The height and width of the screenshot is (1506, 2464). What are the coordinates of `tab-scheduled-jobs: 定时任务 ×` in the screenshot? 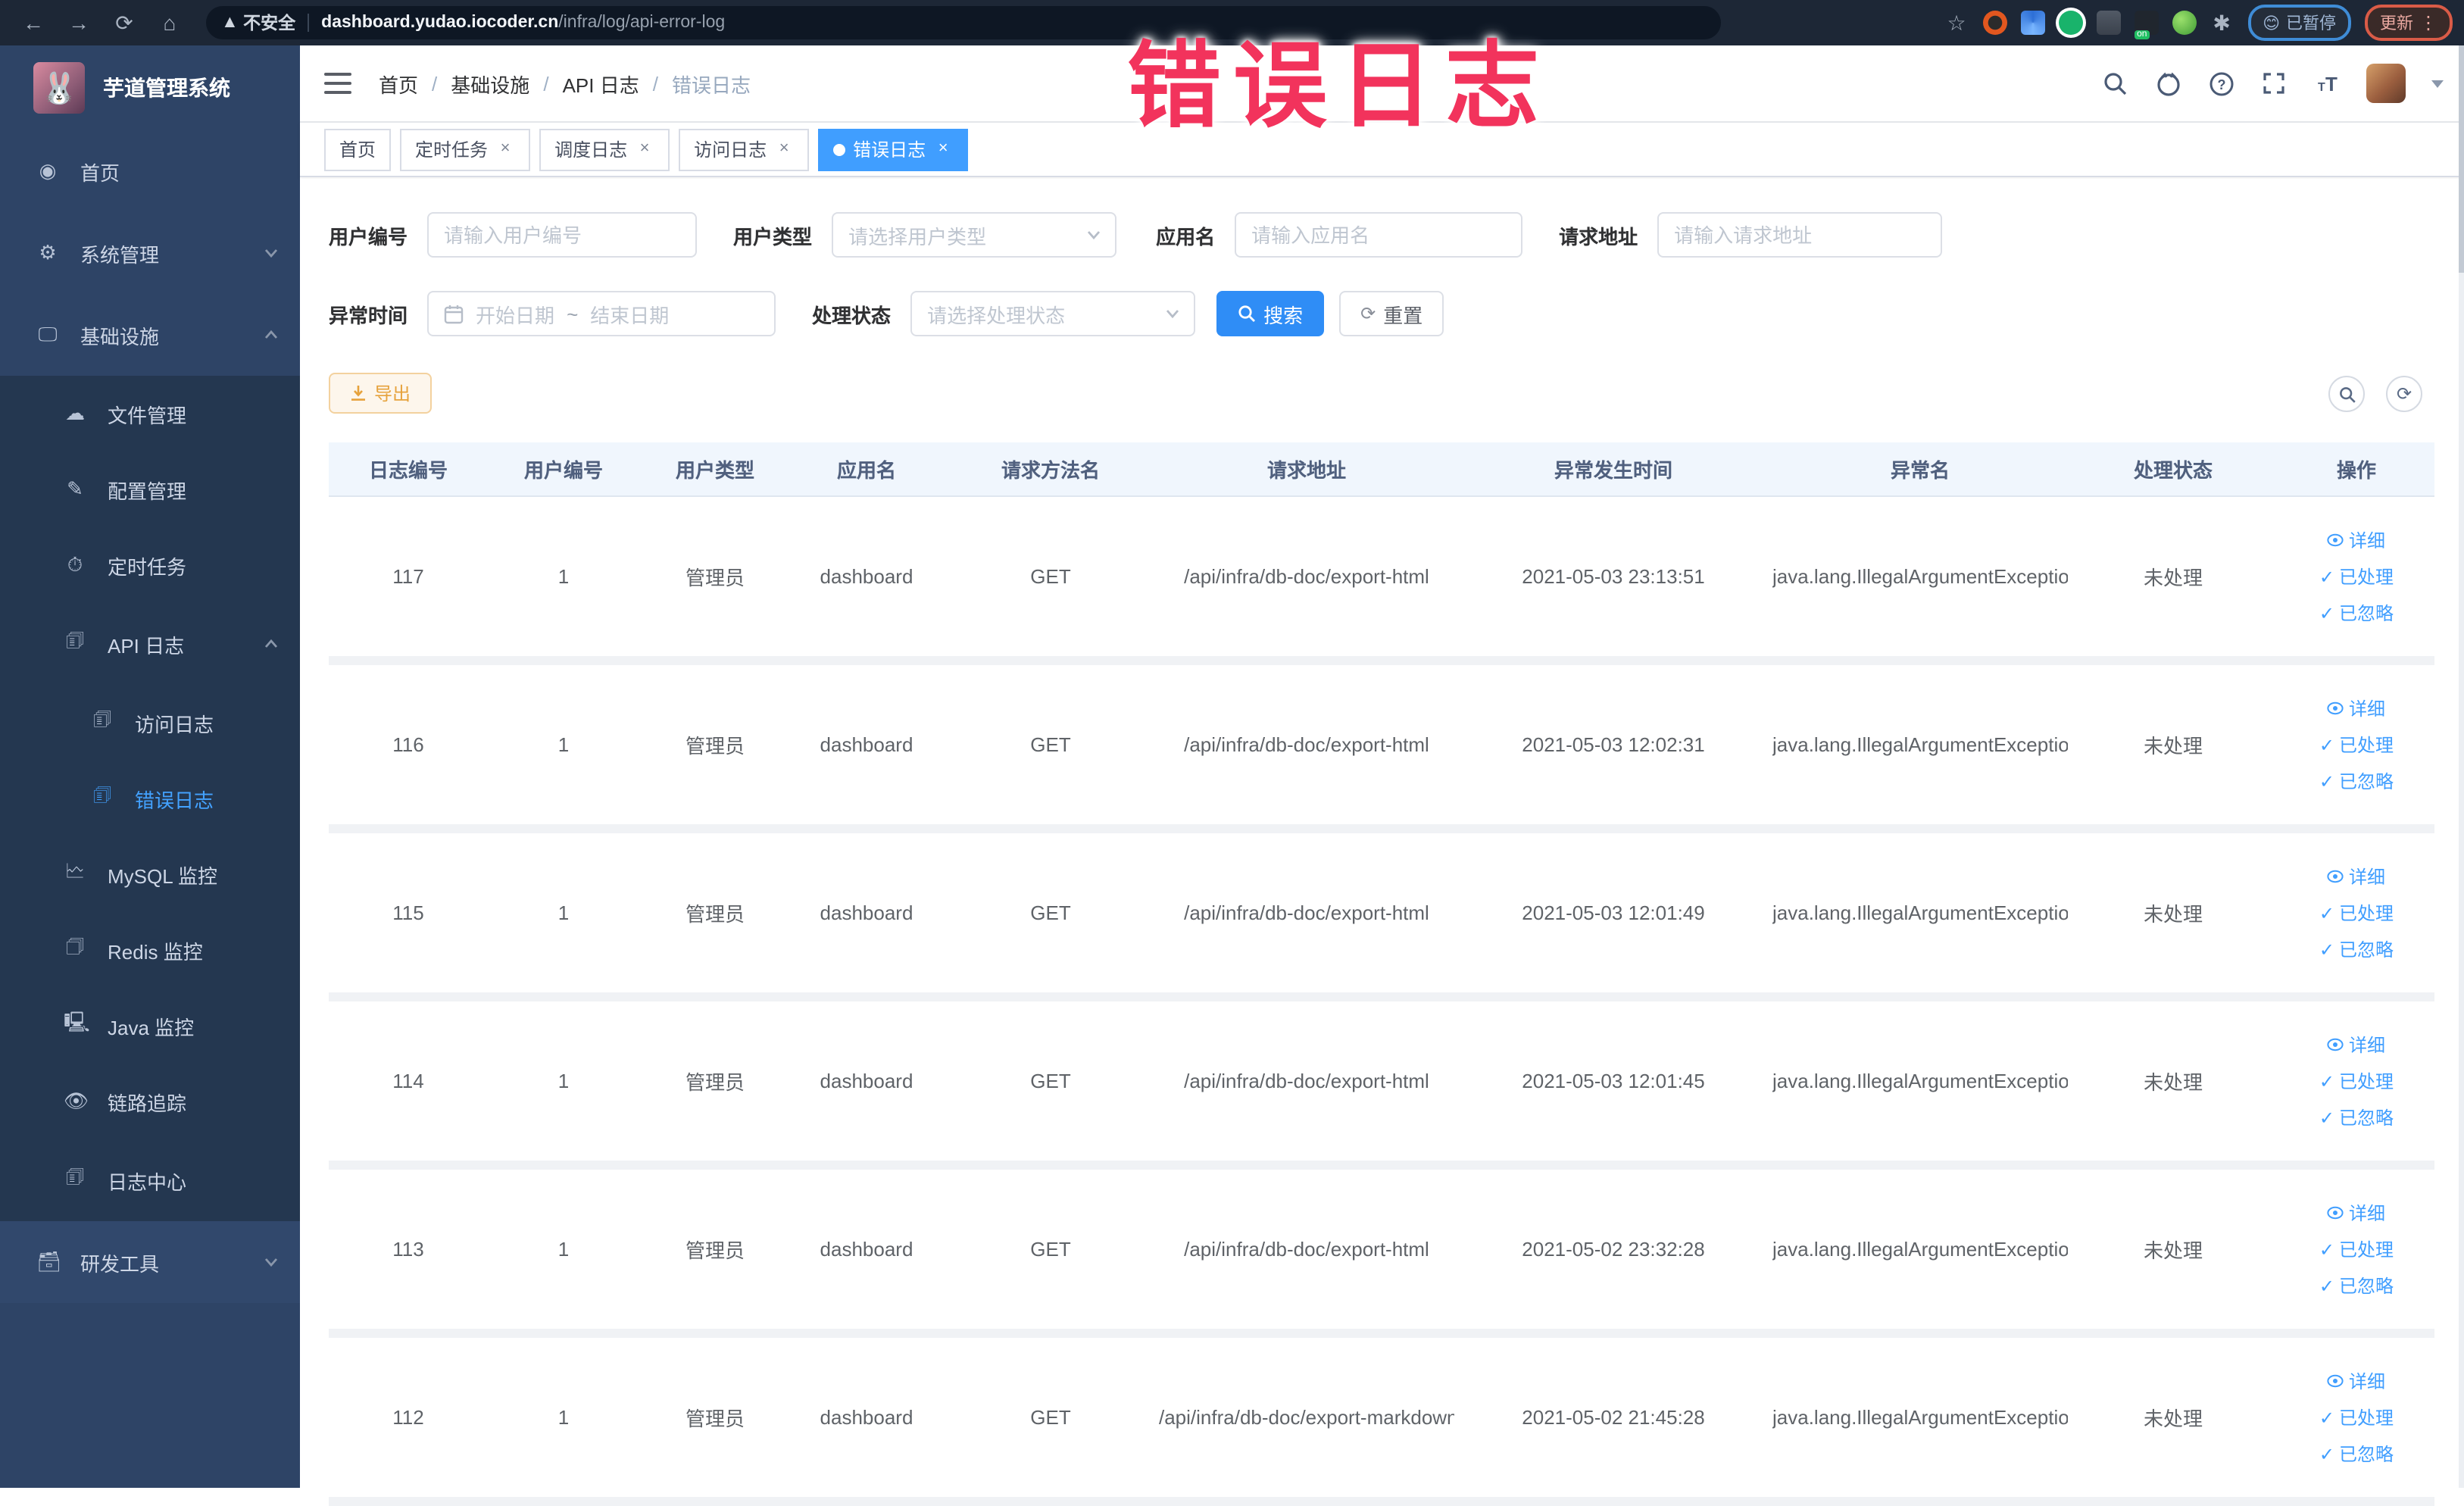 It's located at (465, 149).